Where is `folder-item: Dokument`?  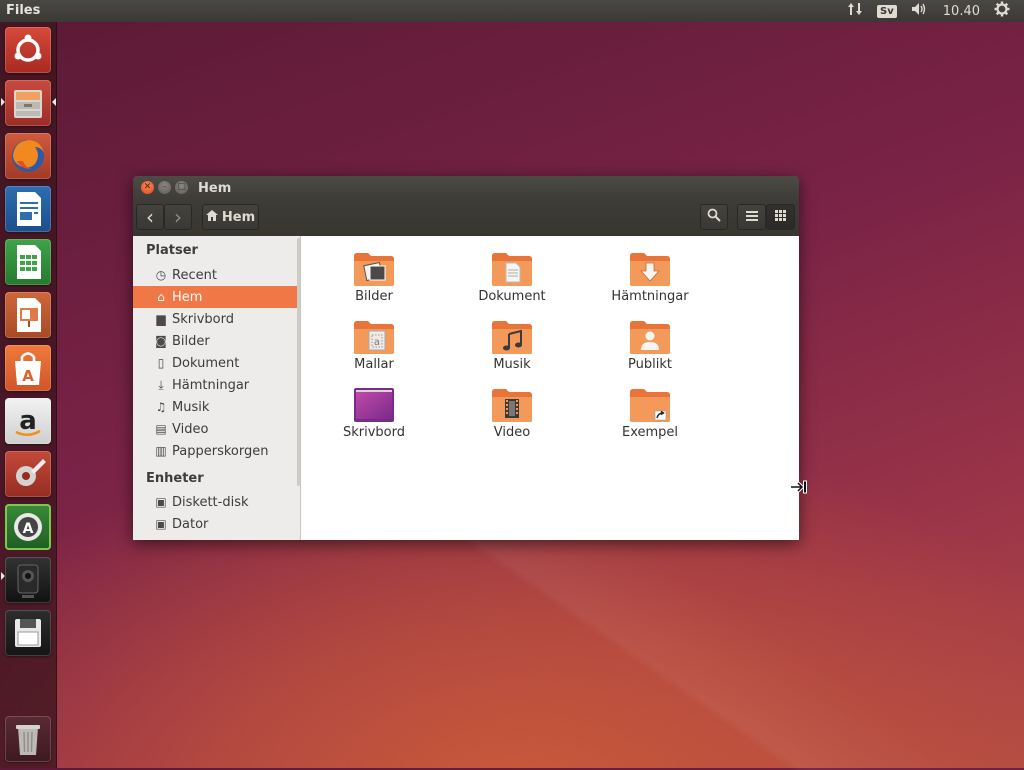
folder-item: Dokument is located at coordinates (512, 277).